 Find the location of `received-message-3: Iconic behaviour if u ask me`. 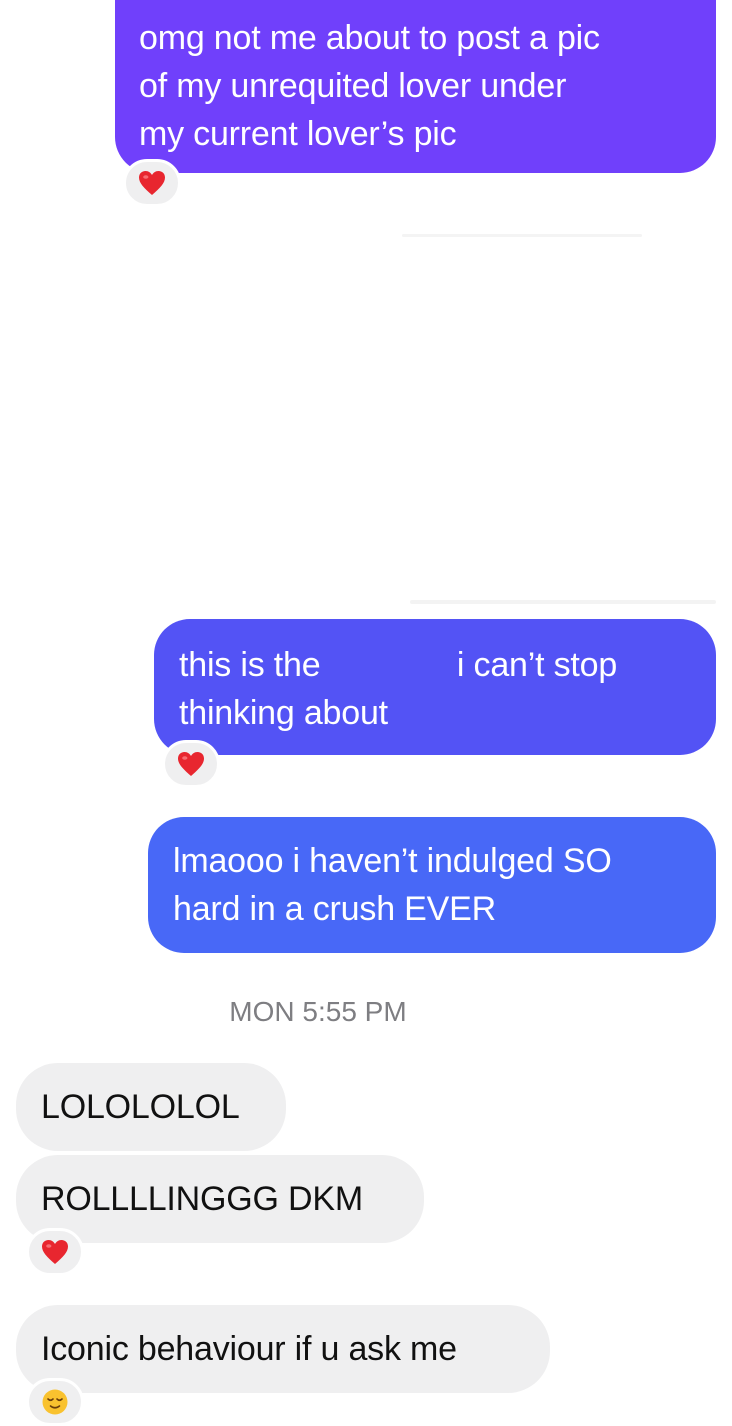

received-message-3: Iconic behaviour if u ask me is located at coordinates (283, 1349).